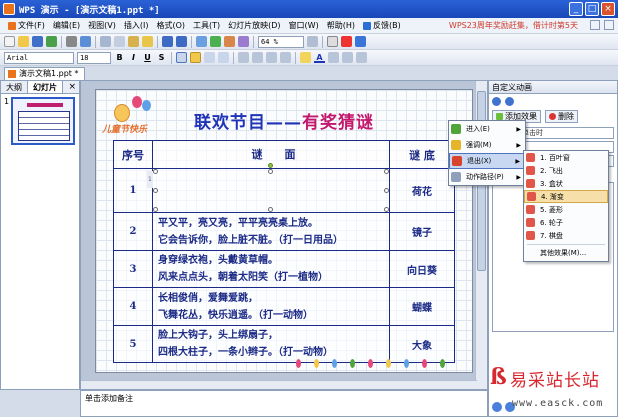 The height and width of the screenshot is (417, 618). What do you see at coordinates (487, 145) in the screenshot?
I see `menu-item-emphasis: 强调(M) ▶` at bounding box center [487, 145].